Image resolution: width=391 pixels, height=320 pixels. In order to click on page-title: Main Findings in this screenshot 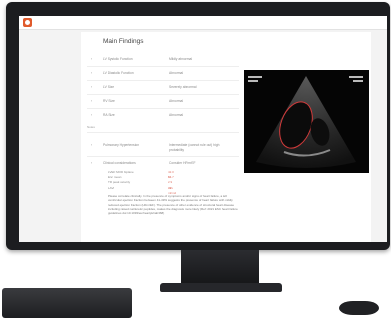, I will do `click(123, 41)`.